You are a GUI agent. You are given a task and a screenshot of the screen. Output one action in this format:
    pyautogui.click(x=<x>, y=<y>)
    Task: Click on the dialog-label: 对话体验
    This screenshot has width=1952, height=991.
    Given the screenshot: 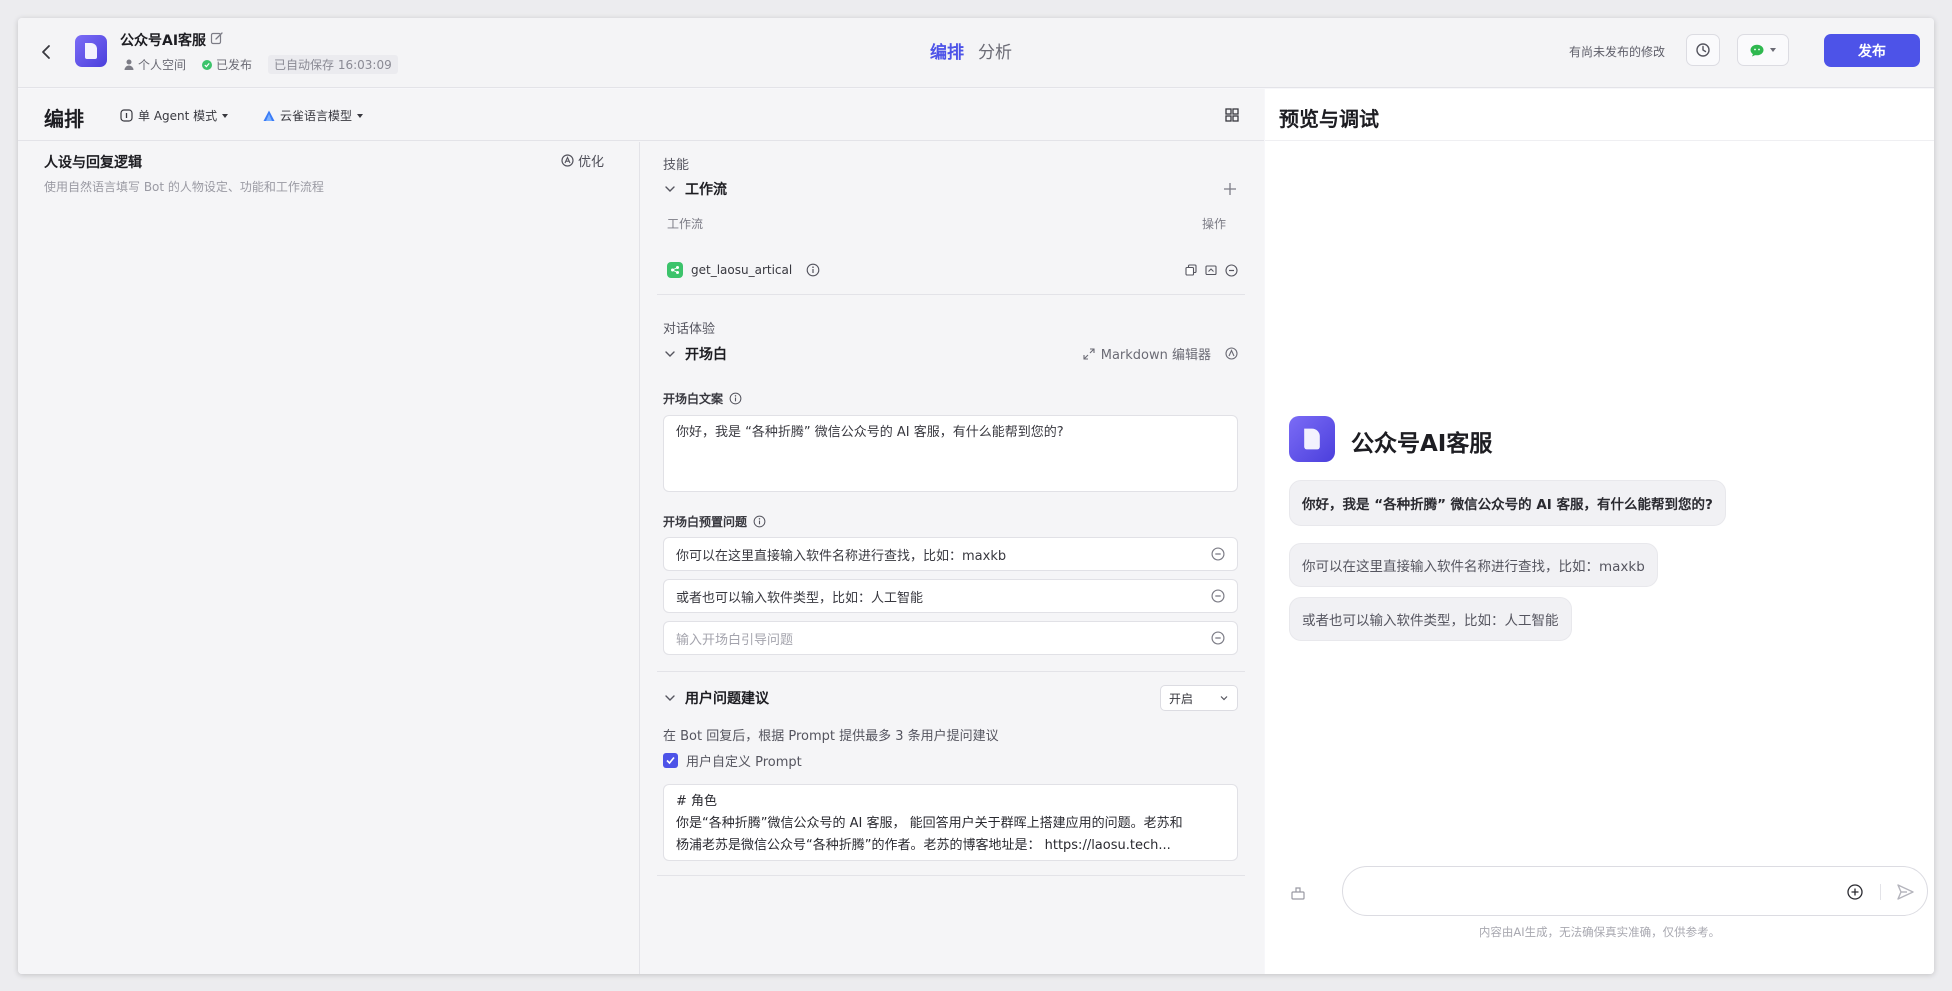 What is the action you would take?
    pyautogui.click(x=689, y=329)
    